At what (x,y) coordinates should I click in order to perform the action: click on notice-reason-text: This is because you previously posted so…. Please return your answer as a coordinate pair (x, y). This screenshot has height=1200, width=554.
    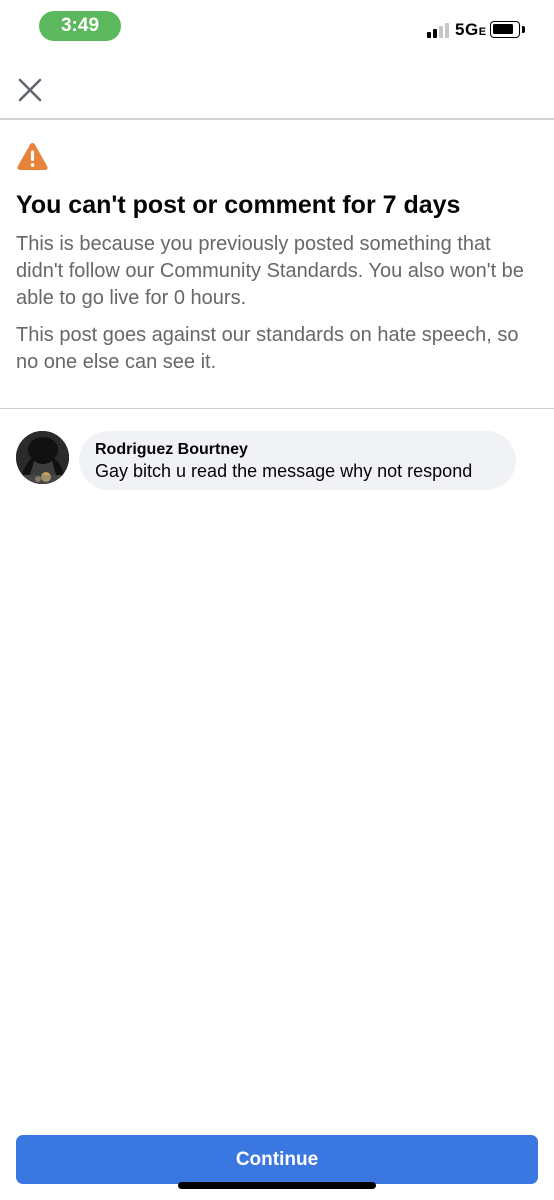
    Looking at the image, I should click on (270, 271).